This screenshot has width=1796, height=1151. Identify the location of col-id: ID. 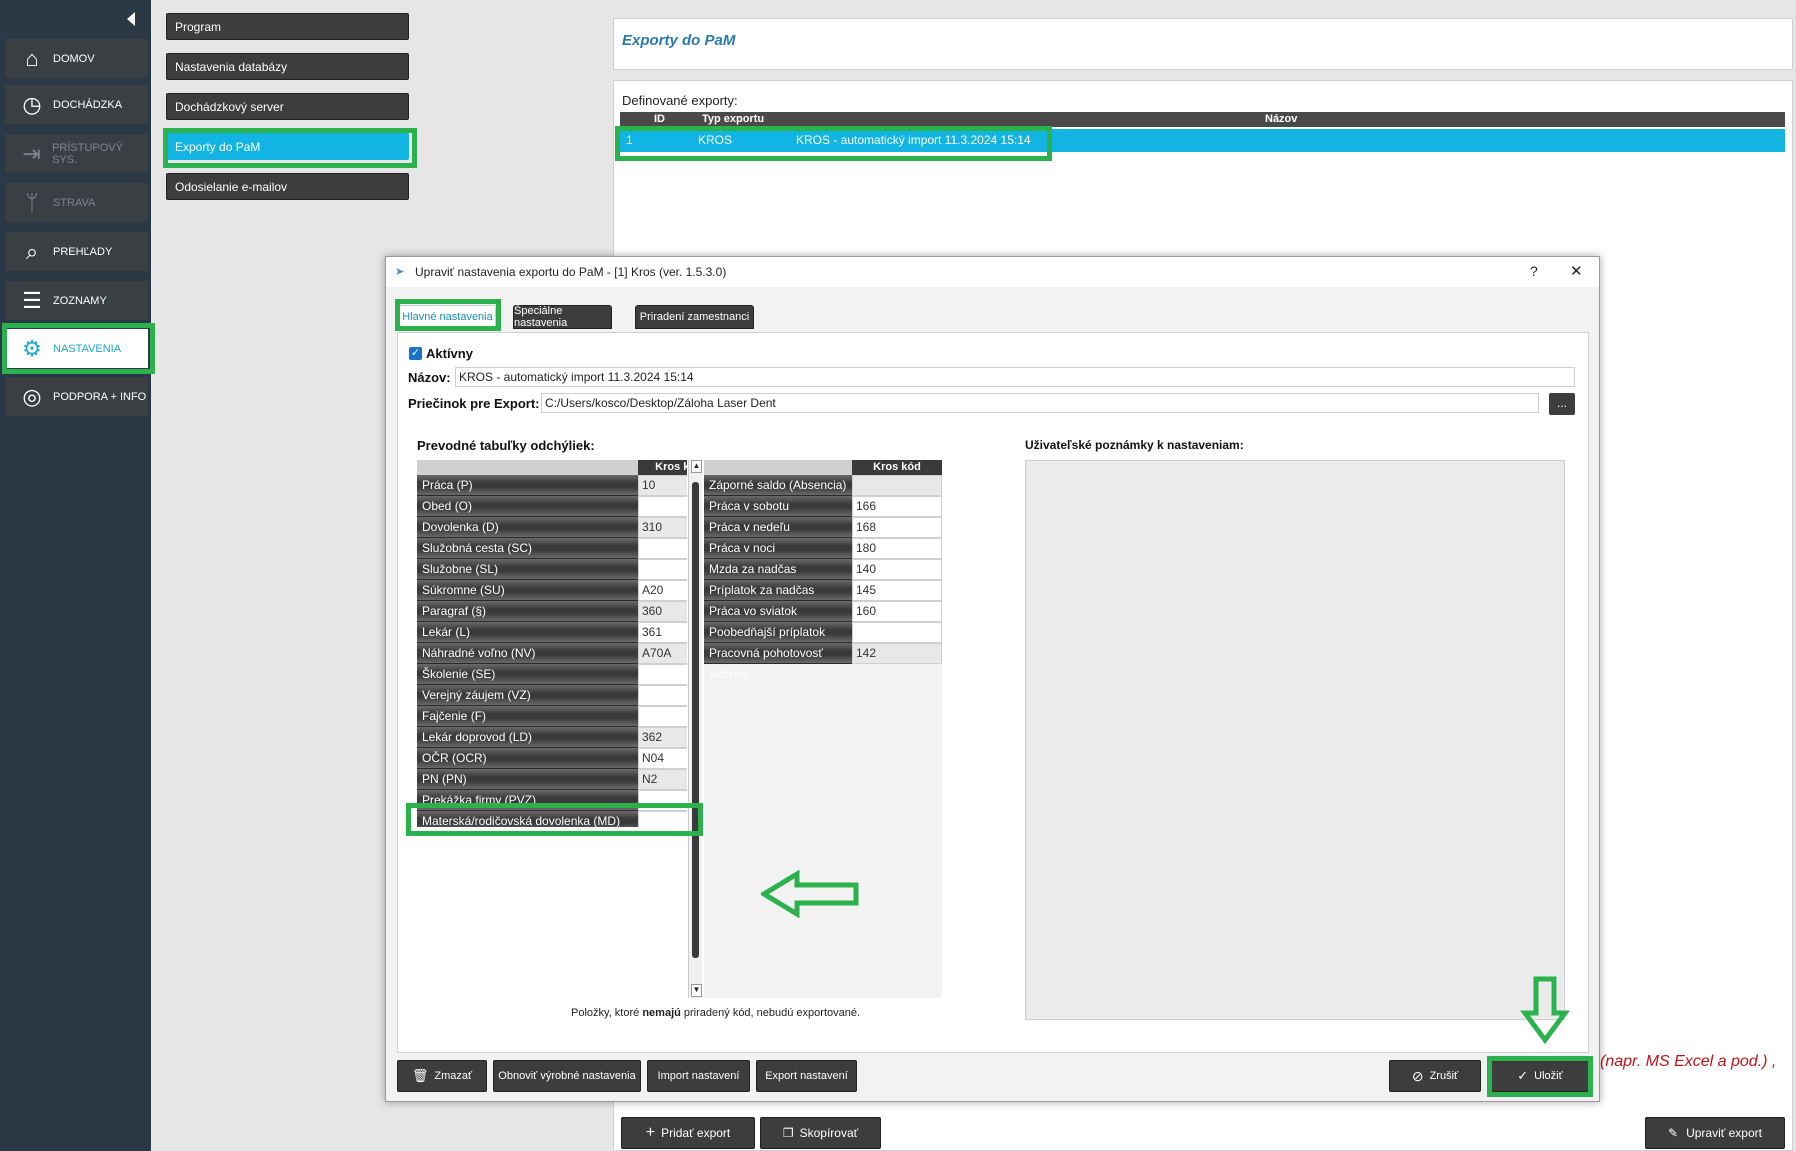
(659, 119).